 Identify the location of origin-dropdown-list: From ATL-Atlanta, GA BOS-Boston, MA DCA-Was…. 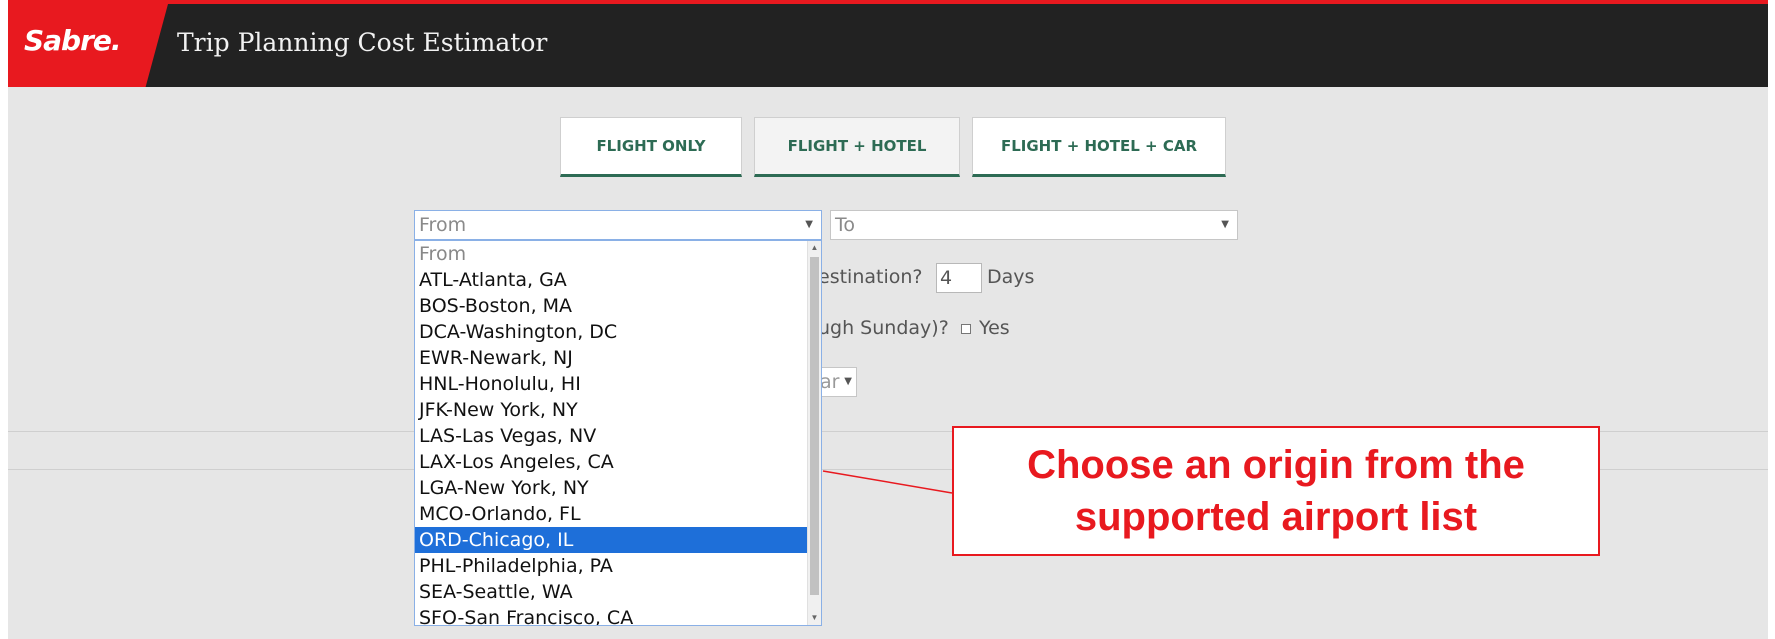
(618, 433).